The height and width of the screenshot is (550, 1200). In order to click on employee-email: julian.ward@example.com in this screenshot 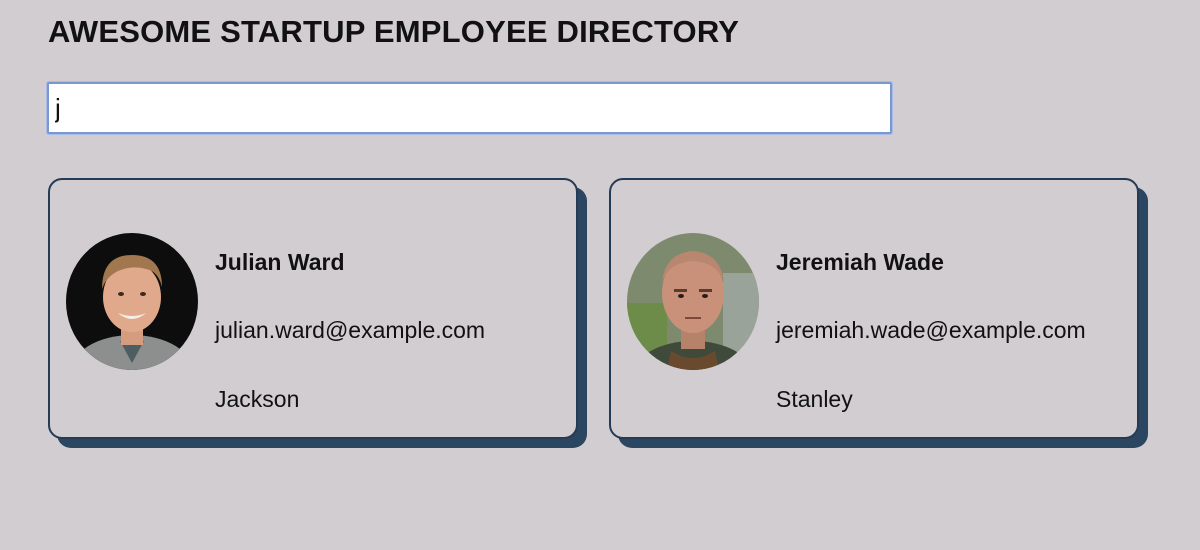, I will do `click(350, 330)`.